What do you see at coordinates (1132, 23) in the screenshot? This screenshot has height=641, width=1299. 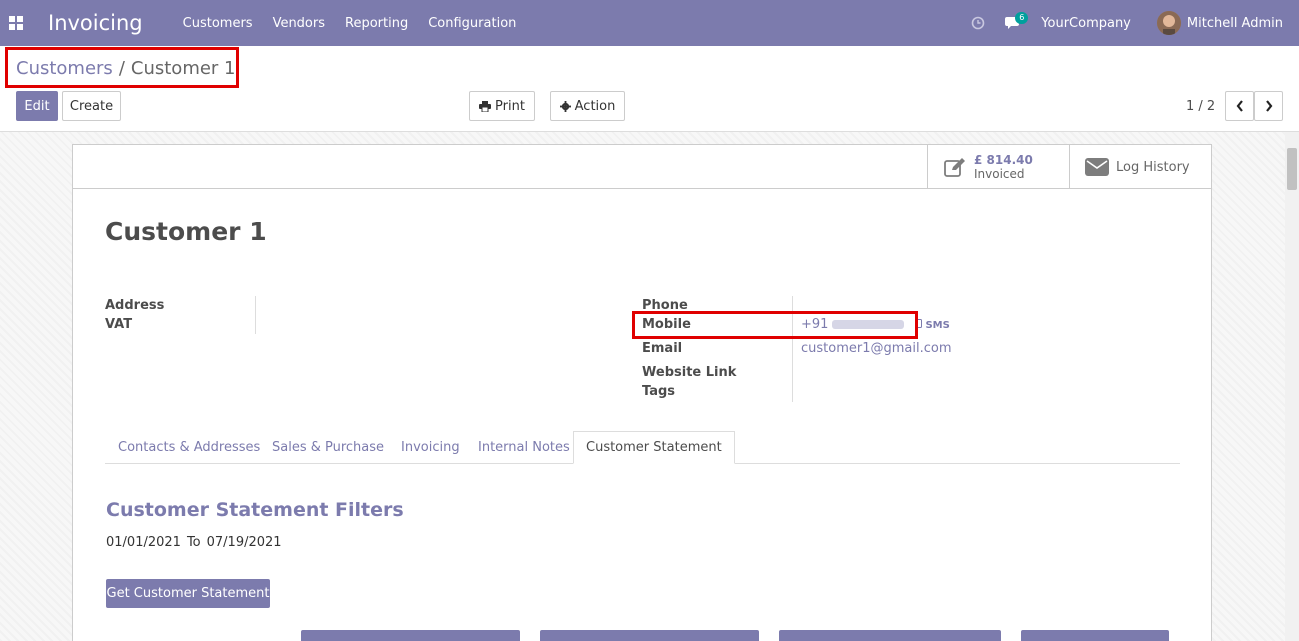 I see `navbar-systray: 6 YourCompany Mitchell Admin` at bounding box center [1132, 23].